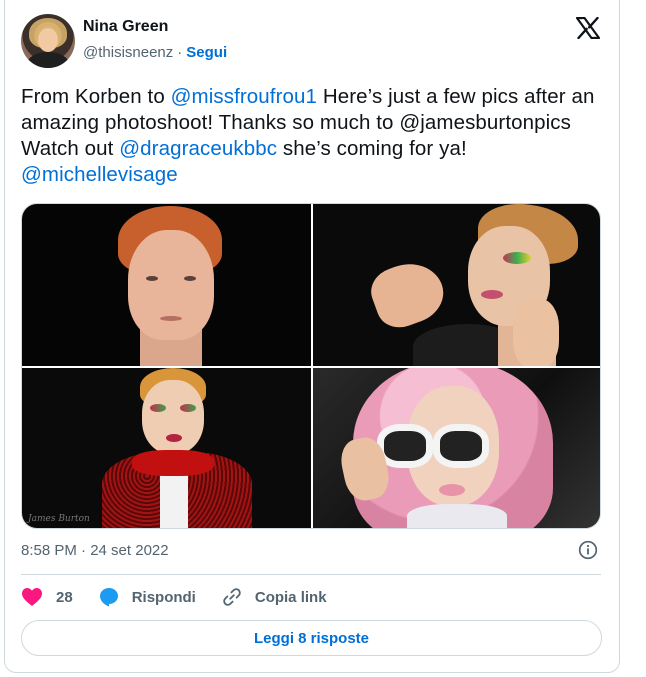 The height and width of the screenshot is (677, 646). Describe the element at coordinates (517, 258) in the screenshot. I see `photo-2-eye-makeup` at that location.